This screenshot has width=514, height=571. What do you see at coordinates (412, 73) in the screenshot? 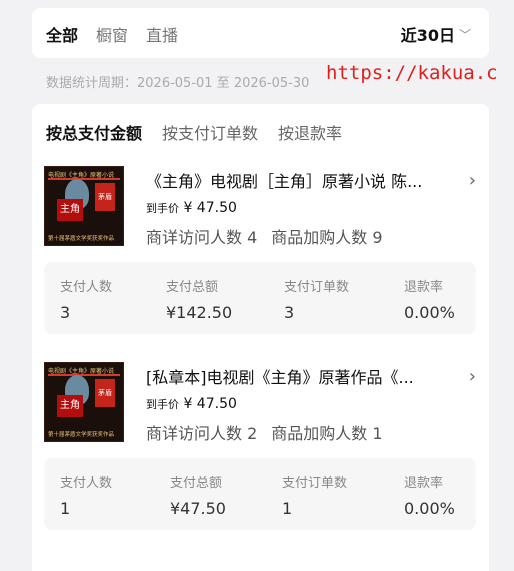
I see `watermark-url: https://kakua.c` at bounding box center [412, 73].